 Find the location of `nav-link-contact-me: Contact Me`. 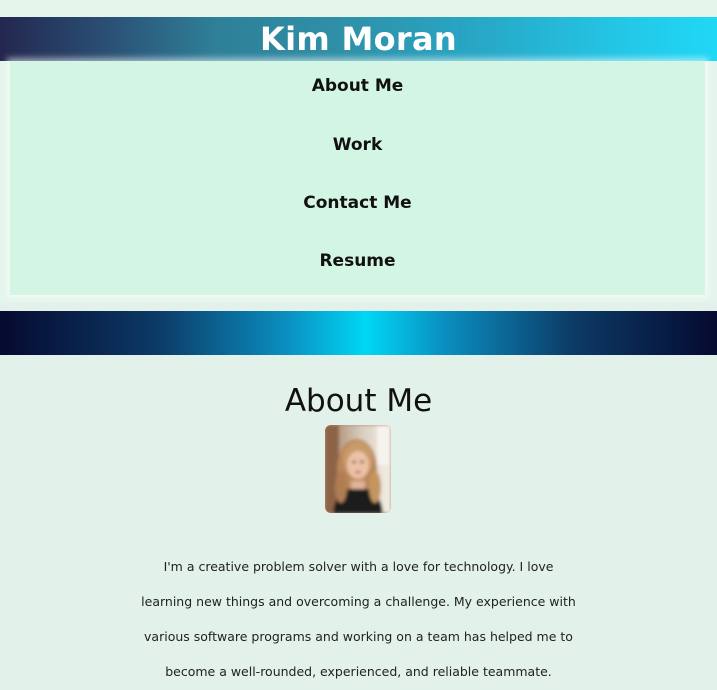

nav-link-contact-me: Contact Me is located at coordinates (357, 203).